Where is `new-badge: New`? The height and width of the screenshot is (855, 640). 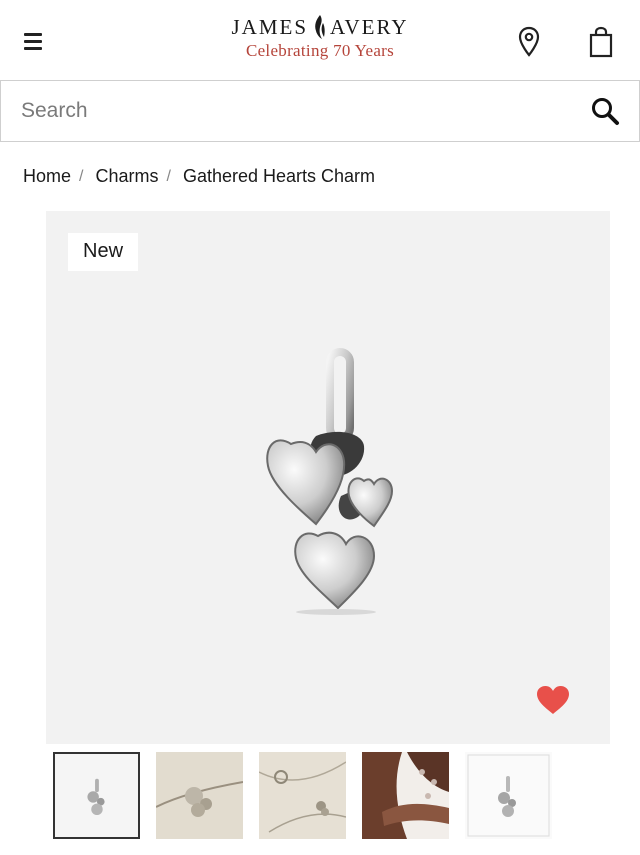 new-badge: New is located at coordinates (103, 252).